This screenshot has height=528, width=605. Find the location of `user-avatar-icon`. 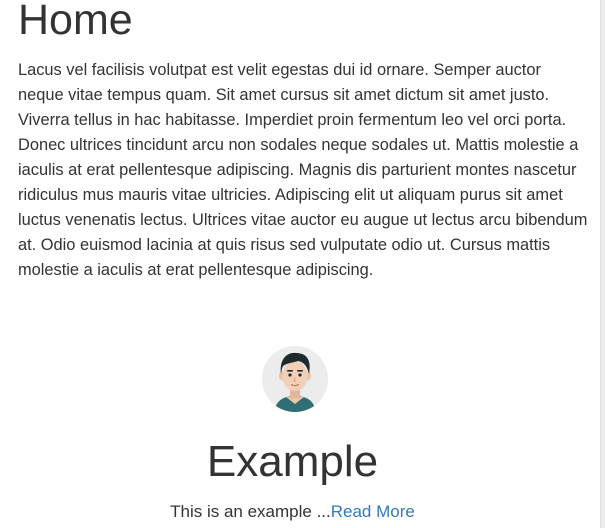

user-avatar-icon is located at coordinates (295, 379).